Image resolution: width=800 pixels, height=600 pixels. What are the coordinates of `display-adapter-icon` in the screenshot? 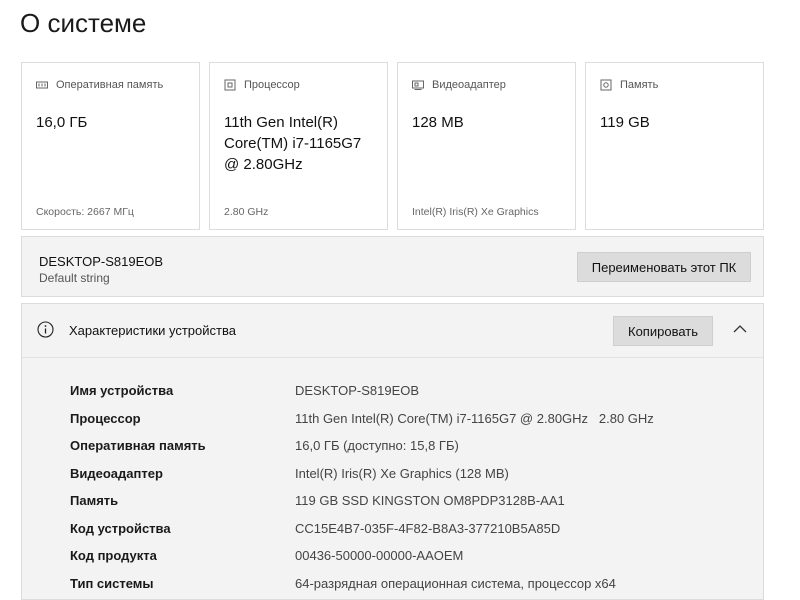 It's located at (418, 85).